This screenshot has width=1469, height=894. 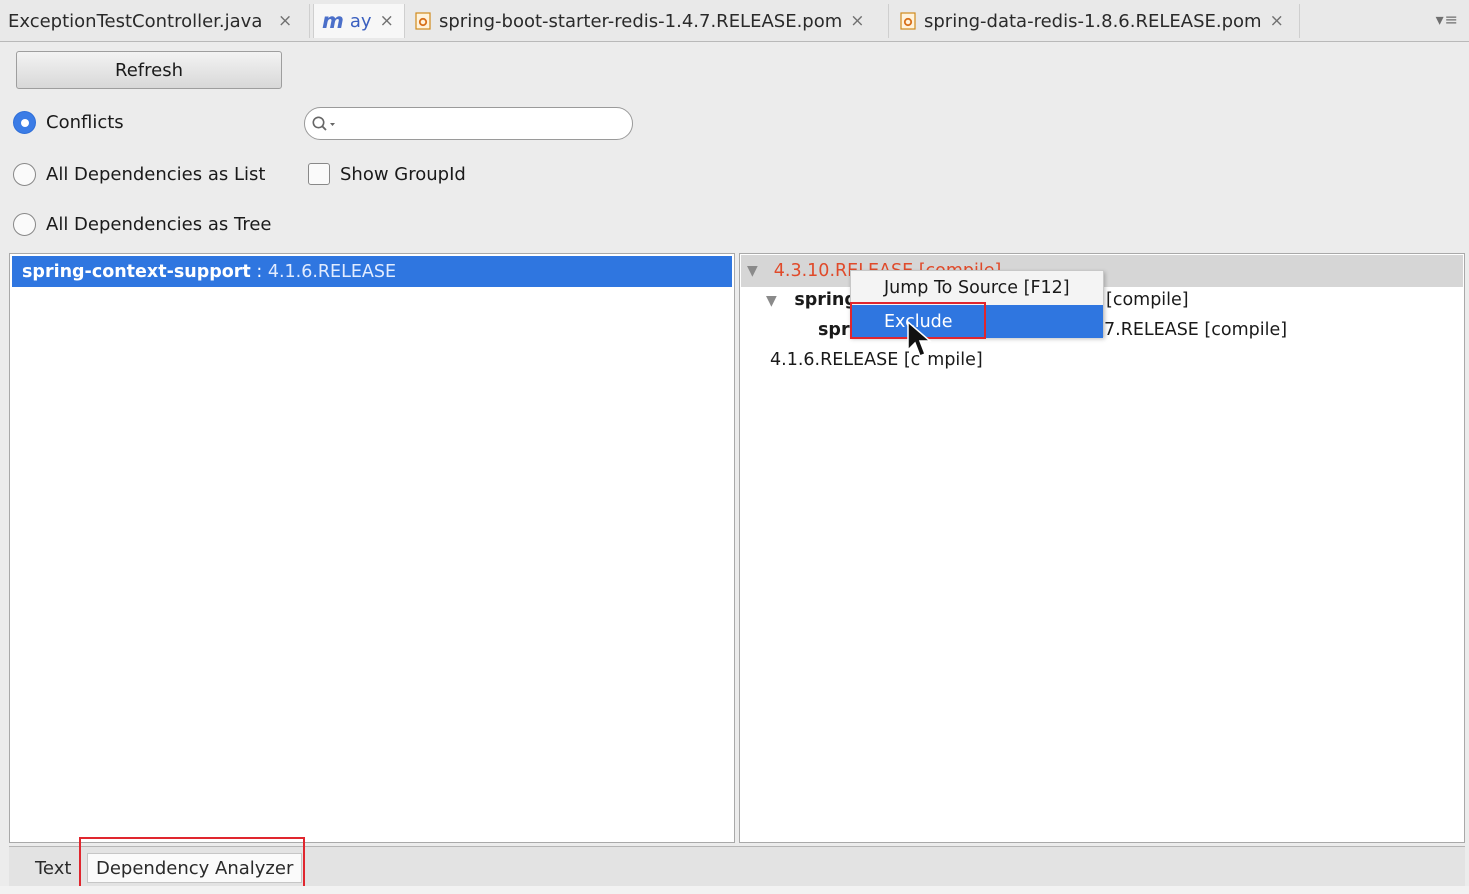 What do you see at coordinates (825, 300) in the screenshot?
I see `tree-node-name: spring` at bounding box center [825, 300].